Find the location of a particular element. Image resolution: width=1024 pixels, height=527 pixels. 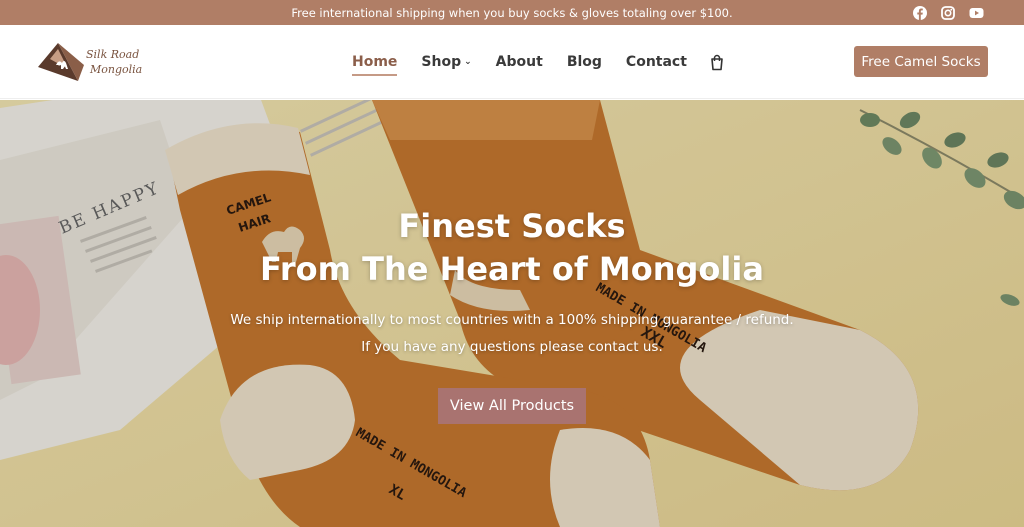

nav-about: About is located at coordinates (519, 62).